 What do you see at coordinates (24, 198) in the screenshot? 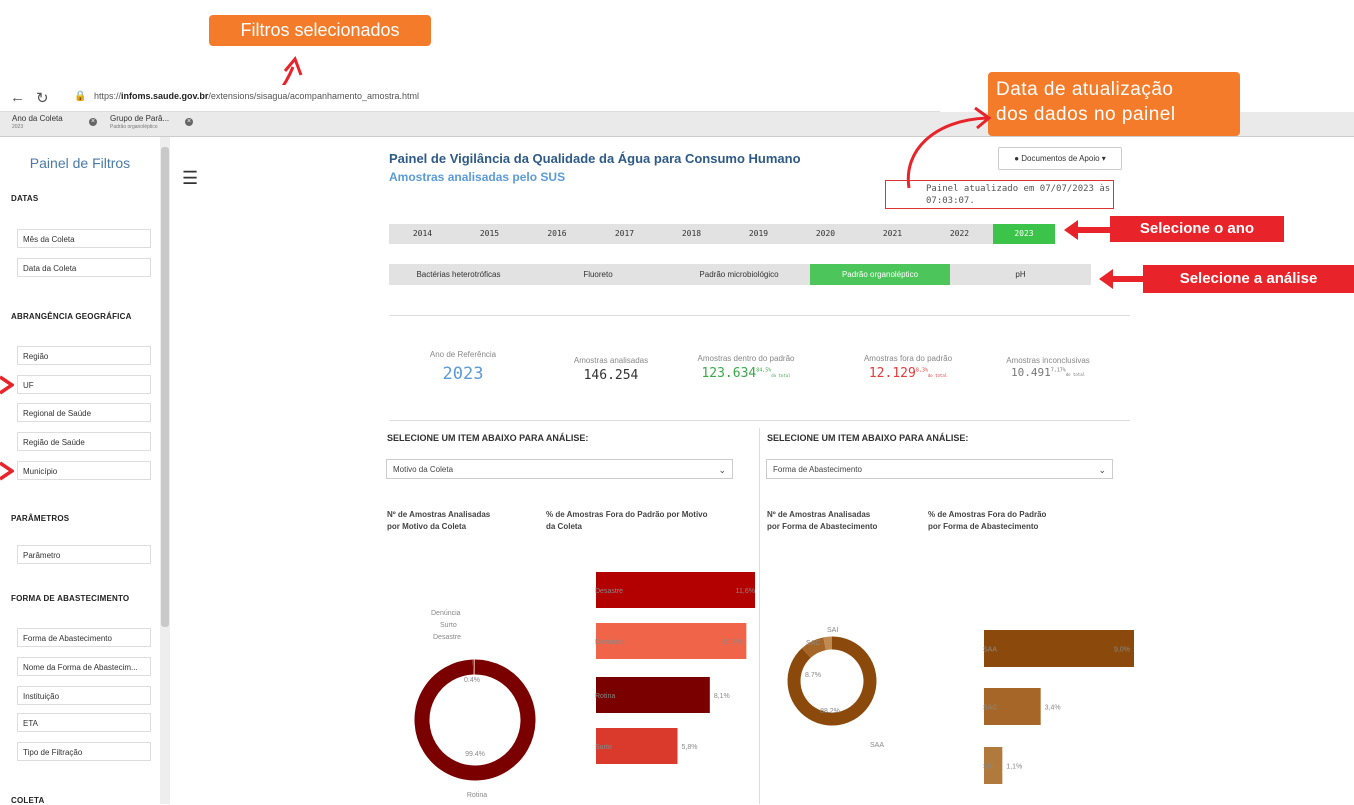
I see `section-datas: DATAS` at bounding box center [24, 198].